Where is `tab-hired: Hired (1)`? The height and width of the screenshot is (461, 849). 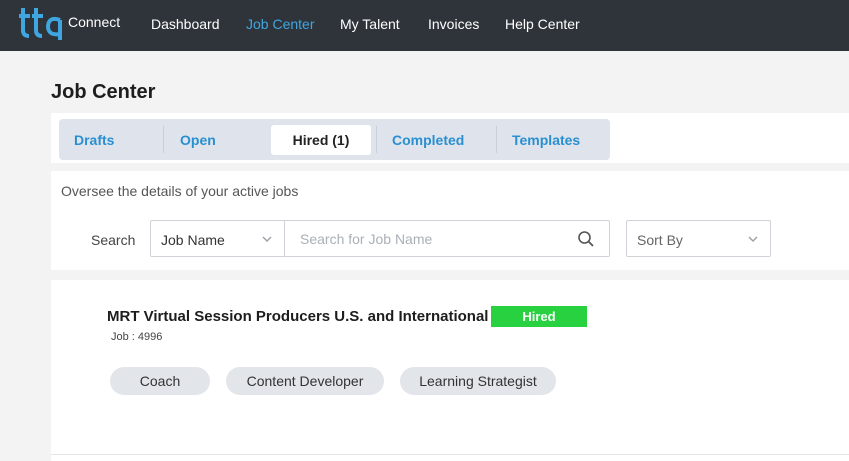 tab-hired: Hired (1) is located at coordinates (321, 140).